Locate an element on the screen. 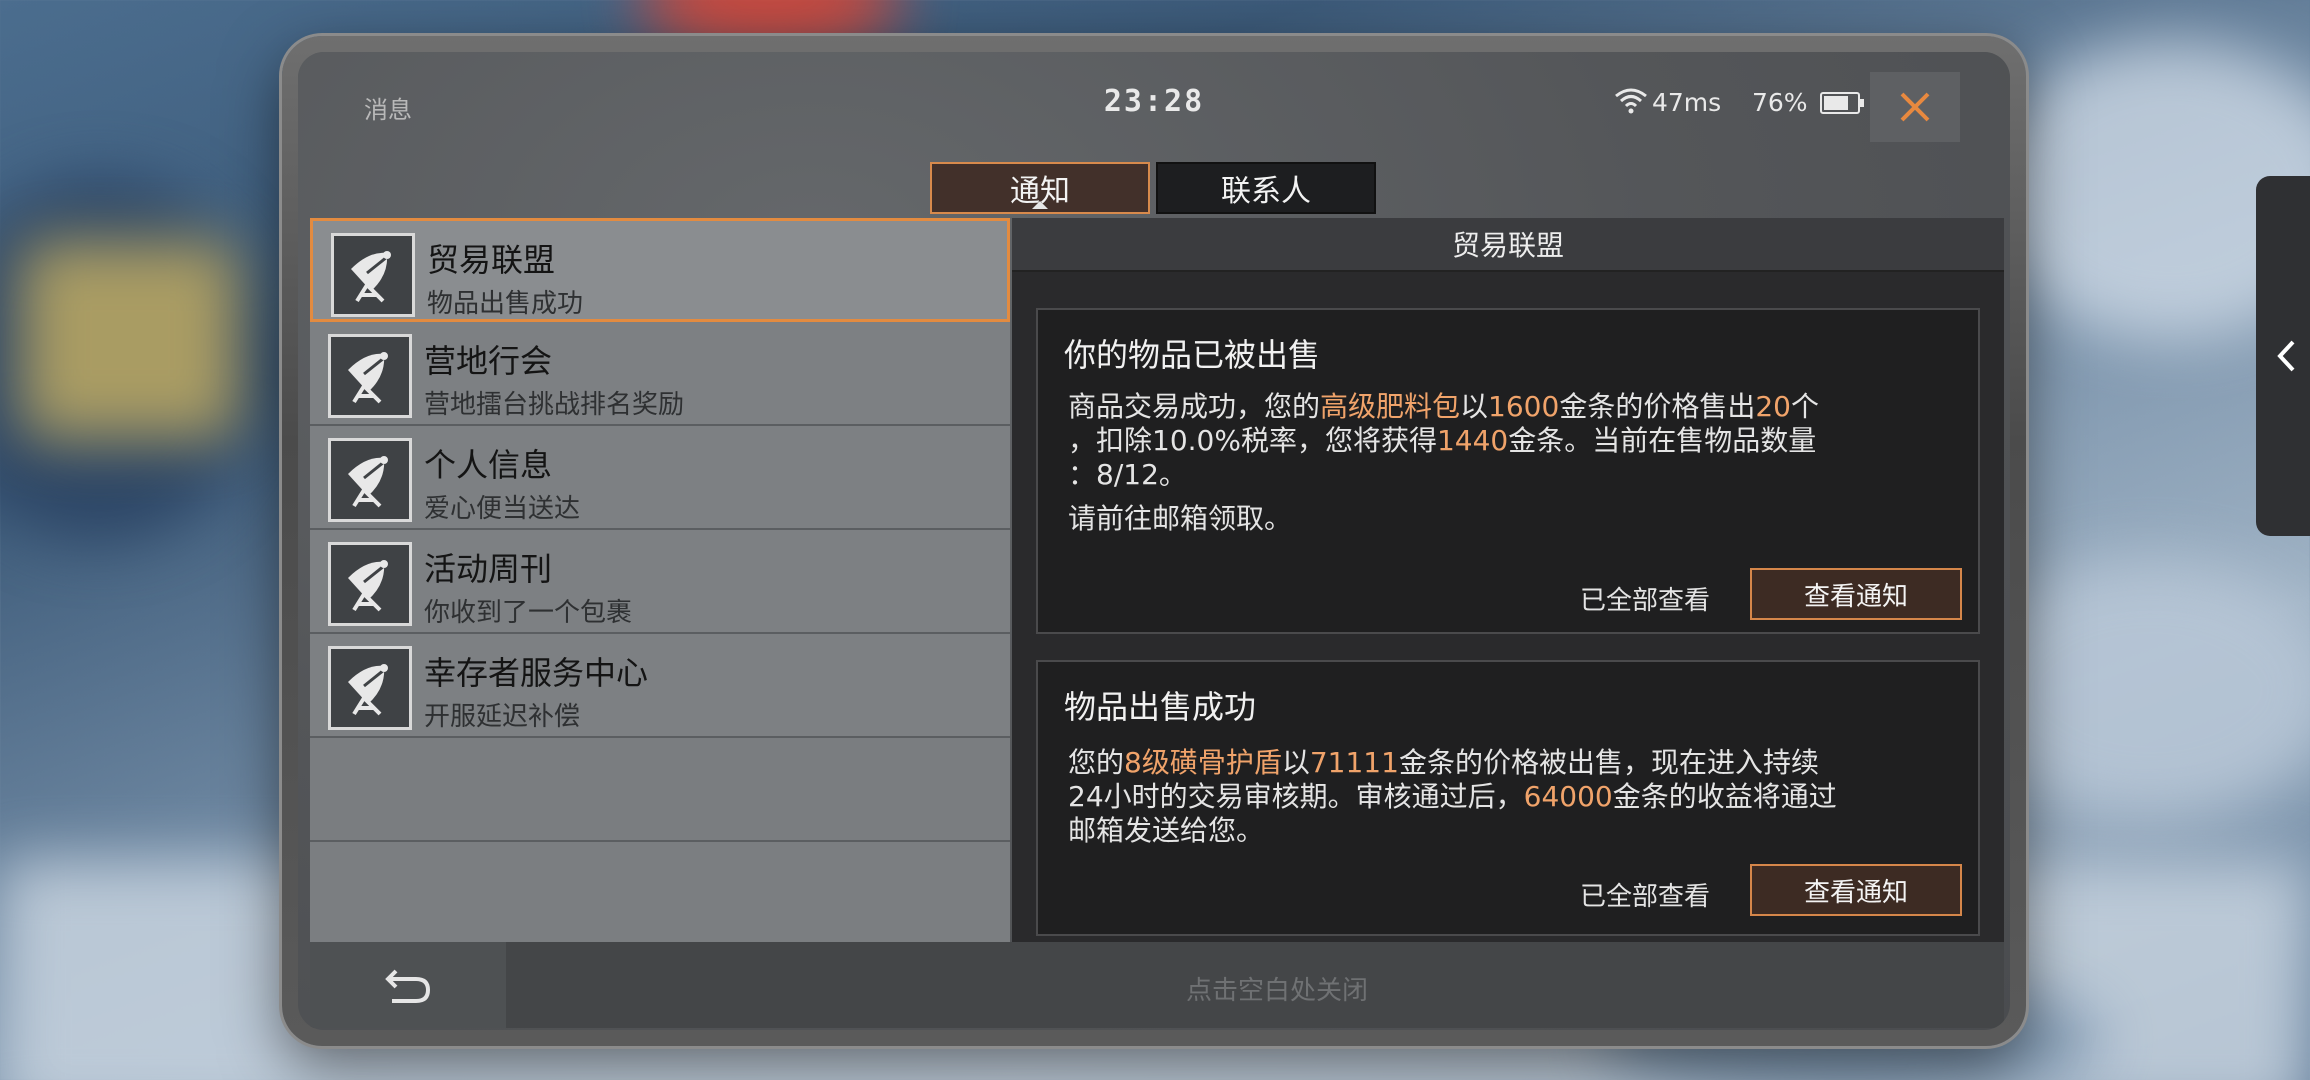  list-item: 贸易联盟 物品出售成功 is located at coordinates (660, 270).